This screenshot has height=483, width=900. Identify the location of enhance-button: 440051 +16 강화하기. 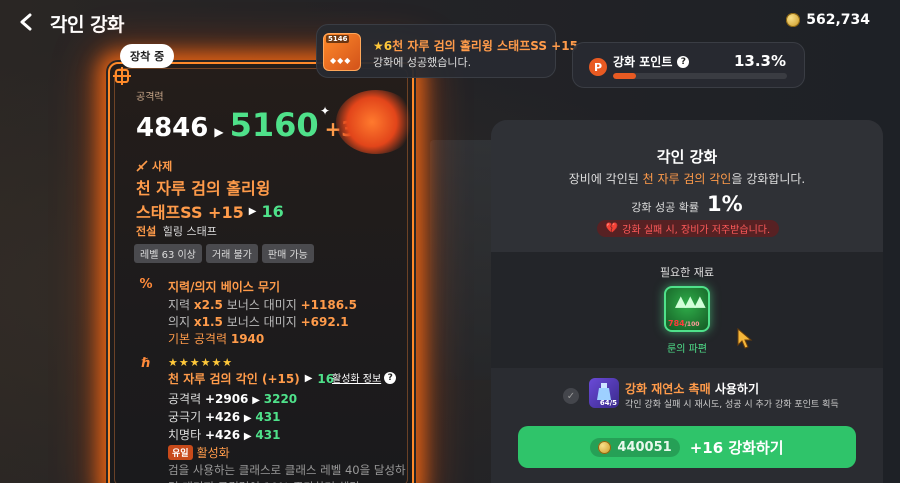
(687, 447).